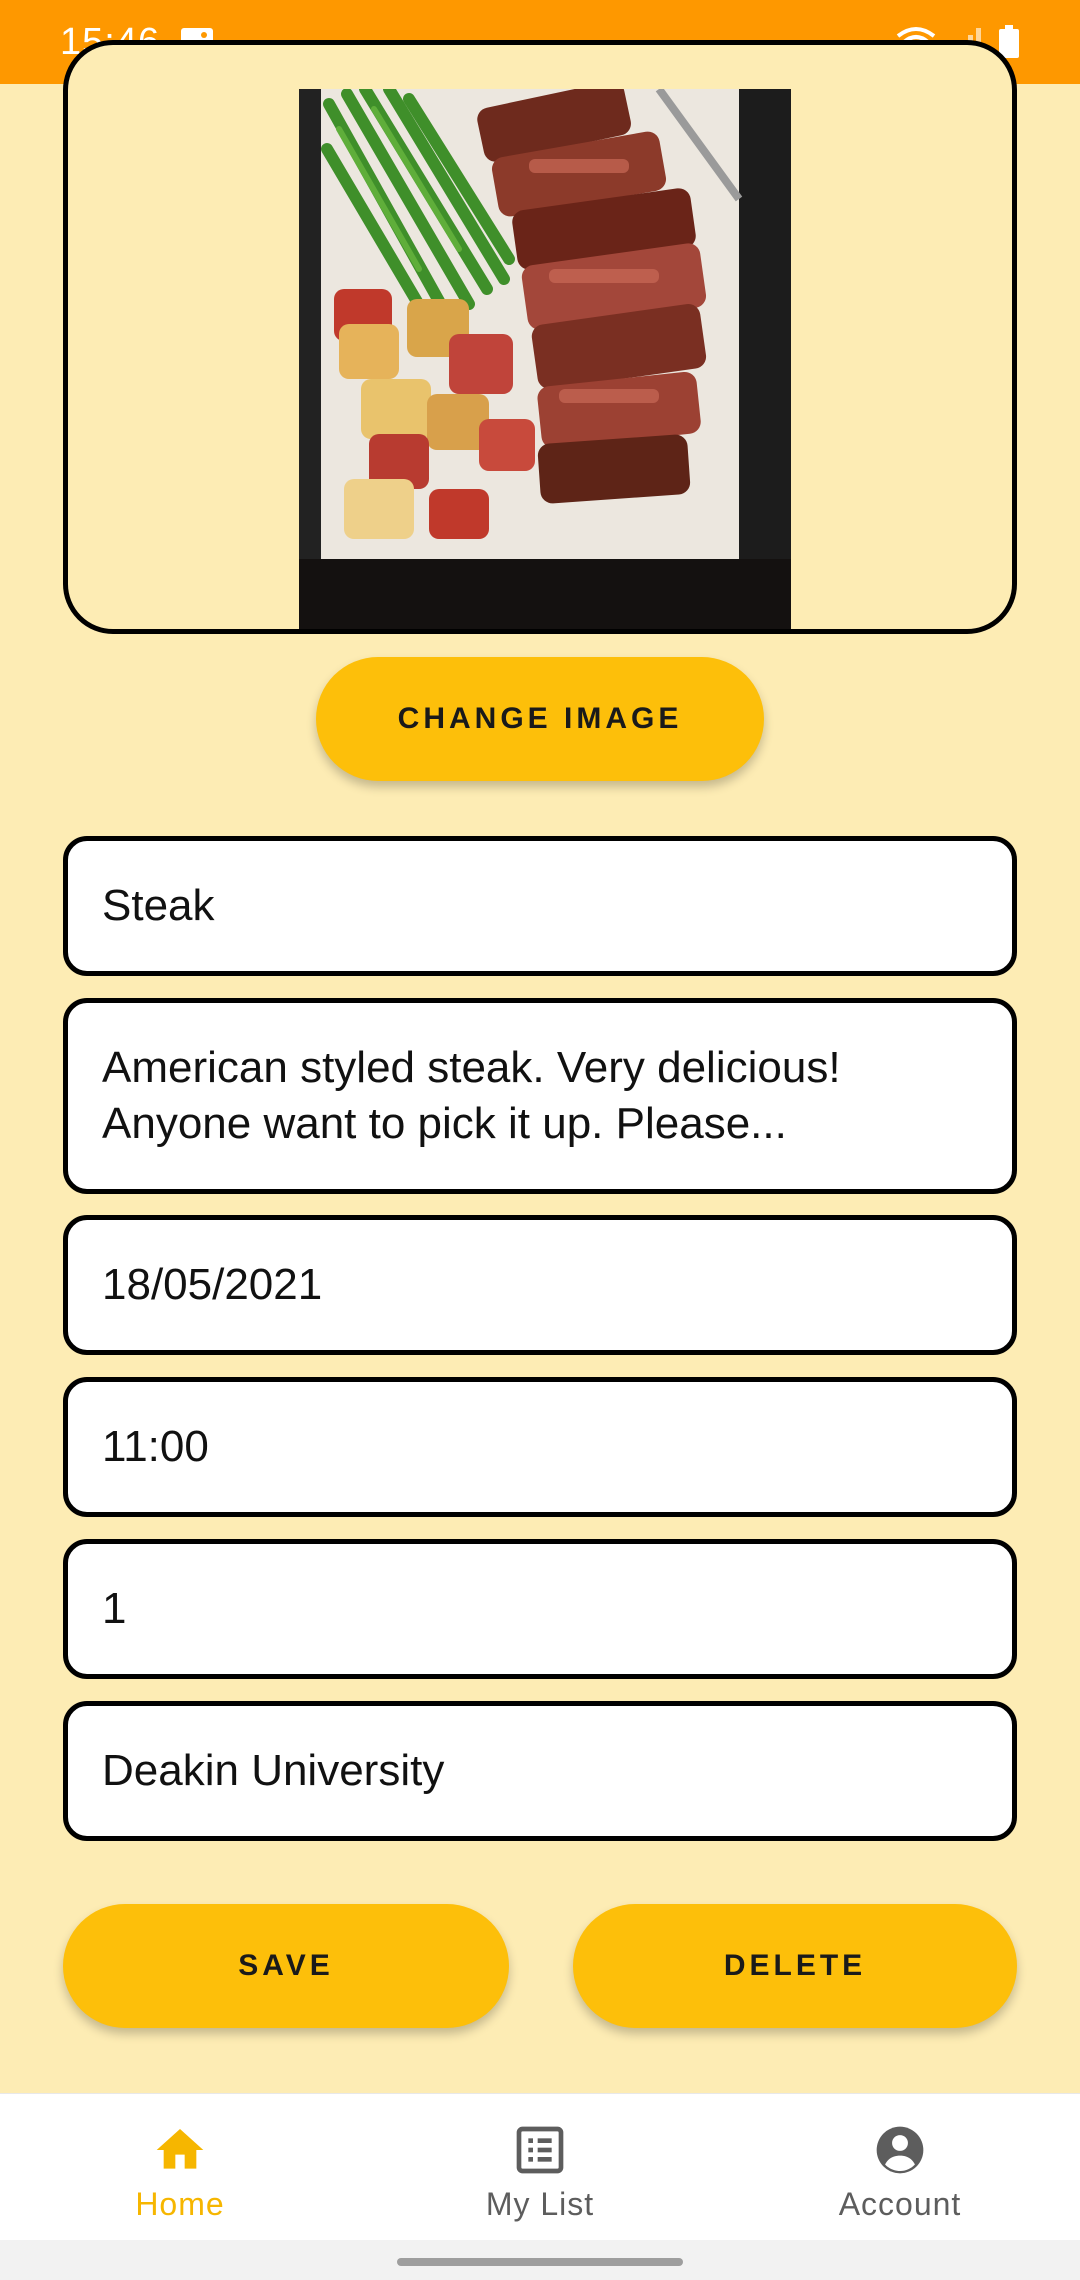  I want to click on bottom-navigation: Home My List Account, so click(540, 2167).